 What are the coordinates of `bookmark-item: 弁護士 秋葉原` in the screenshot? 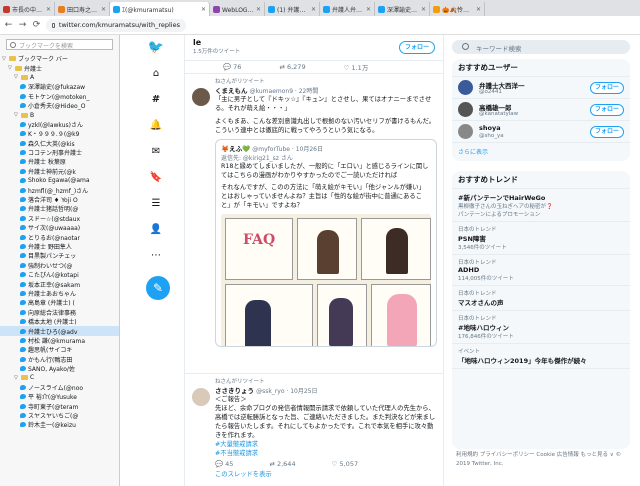 It's located at (59, 161).